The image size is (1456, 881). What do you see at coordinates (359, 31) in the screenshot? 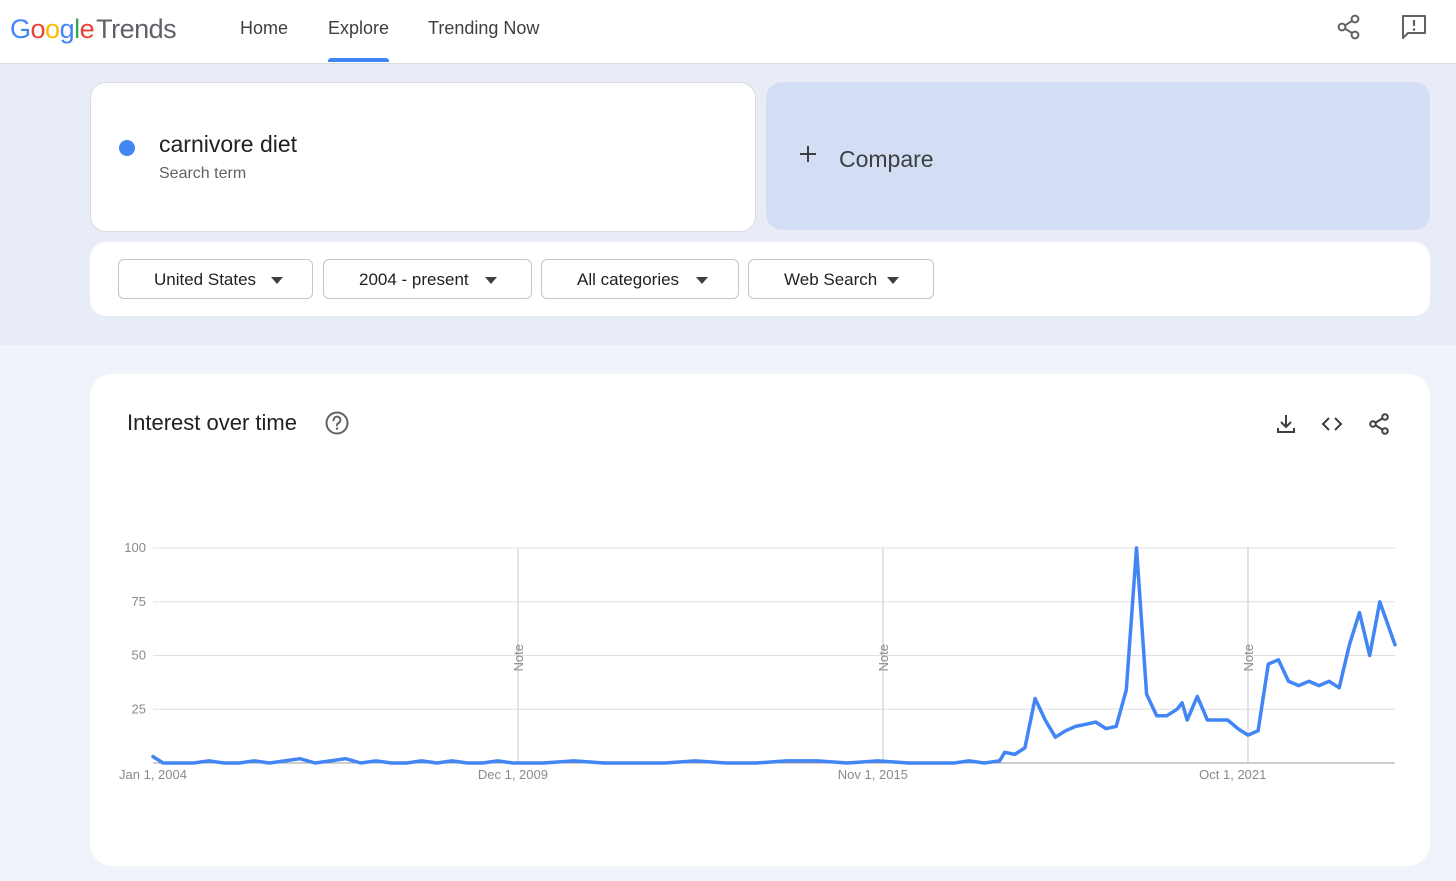
I see `tab-explore: Explore` at bounding box center [359, 31].